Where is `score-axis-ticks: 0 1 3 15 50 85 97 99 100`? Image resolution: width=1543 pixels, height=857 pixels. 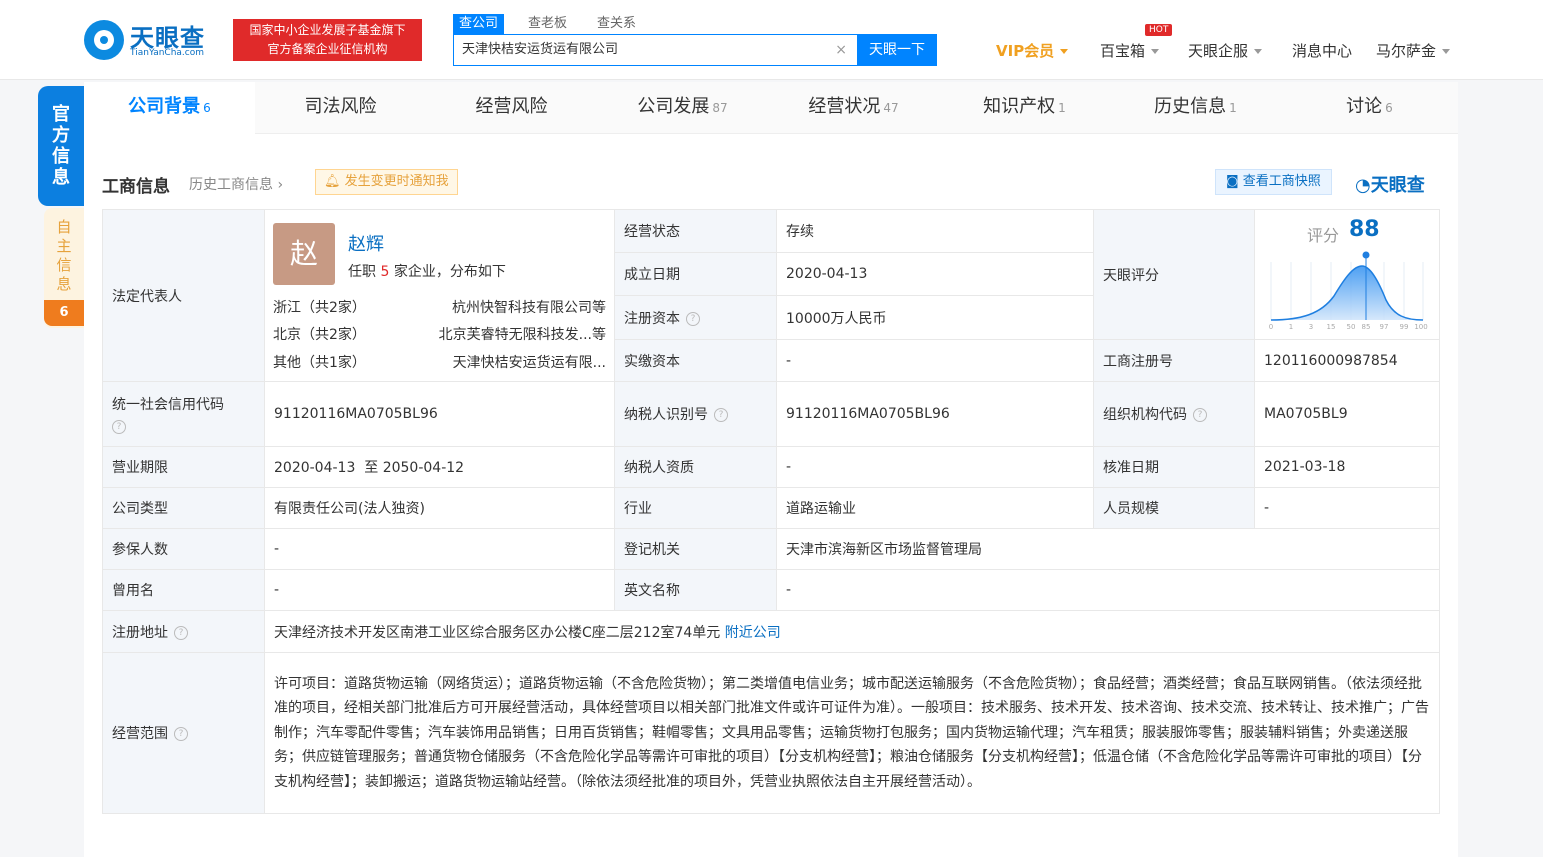 score-axis-ticks: 0 1 3 15 50 85 97 99 100 is located at coordinates (1348, 327).